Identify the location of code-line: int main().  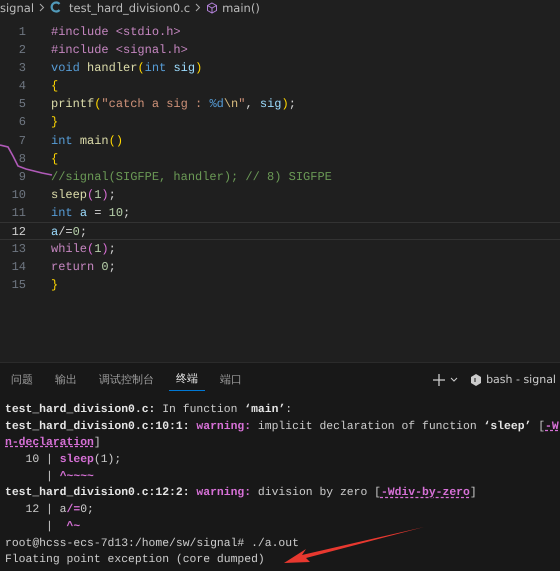
(87, 141).